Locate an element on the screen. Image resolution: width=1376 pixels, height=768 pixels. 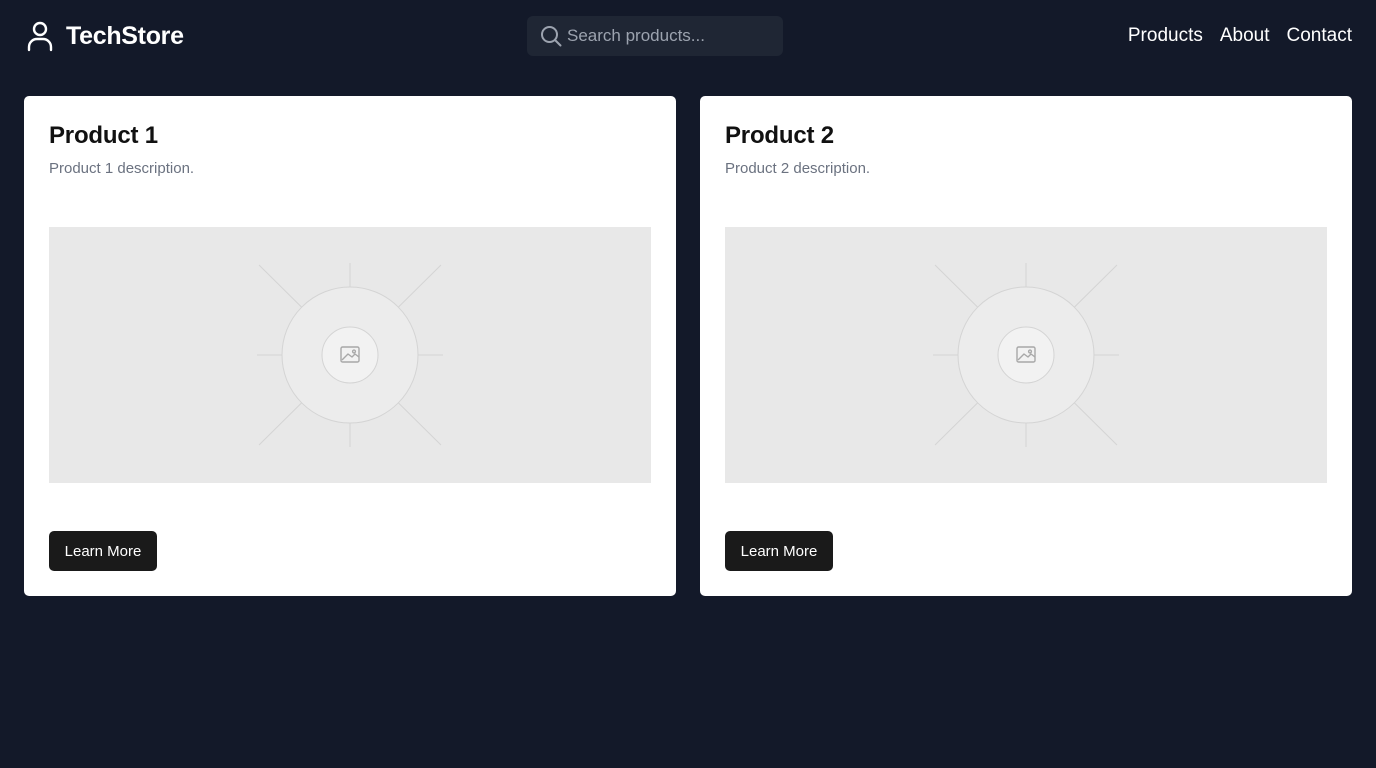
brand-name: TechStore is located at coordinates (125, 35).